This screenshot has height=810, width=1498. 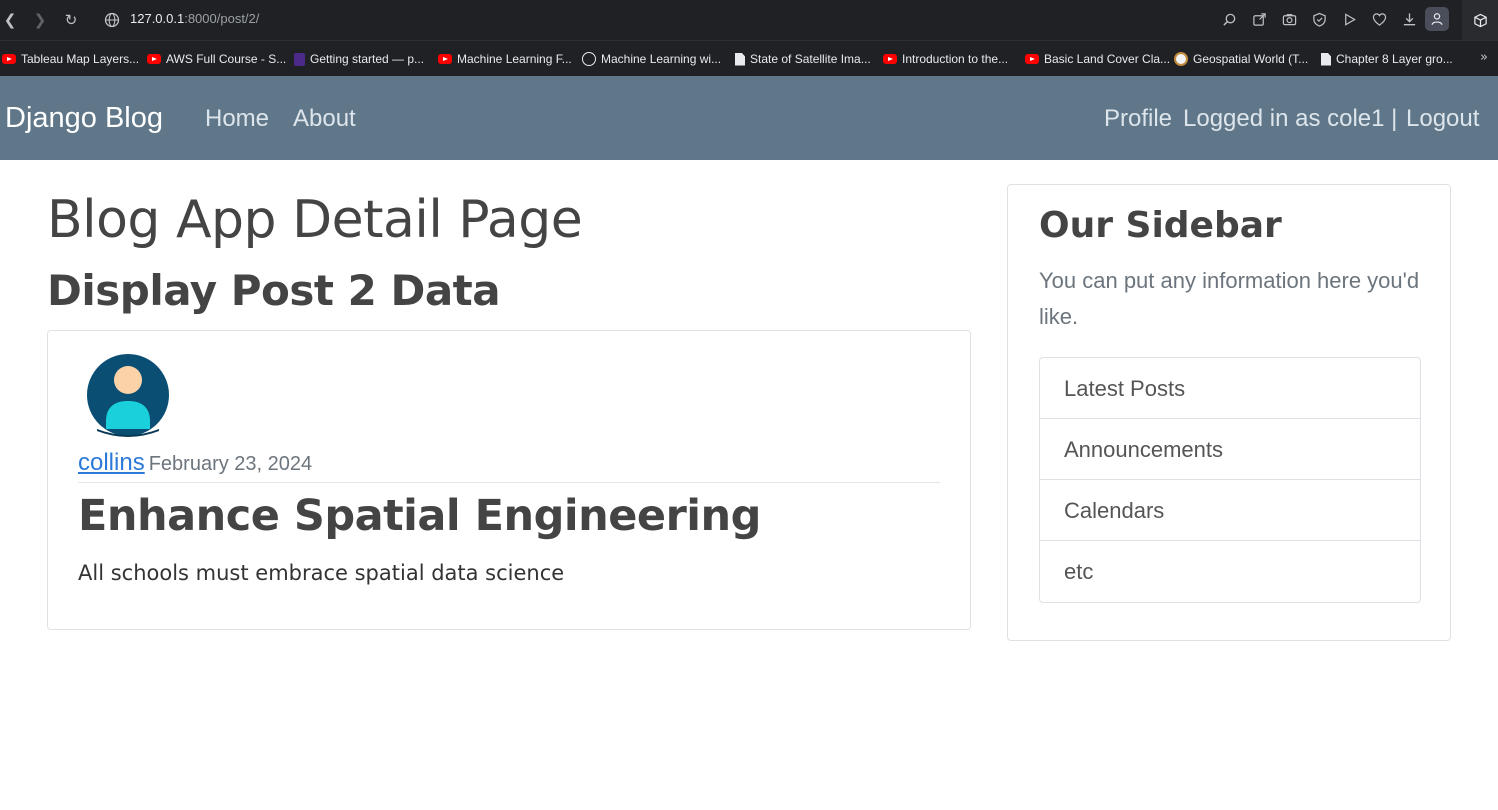 I want to click on logged-in-status: Logged in as cole1 |, so click(x=1290, y=118).